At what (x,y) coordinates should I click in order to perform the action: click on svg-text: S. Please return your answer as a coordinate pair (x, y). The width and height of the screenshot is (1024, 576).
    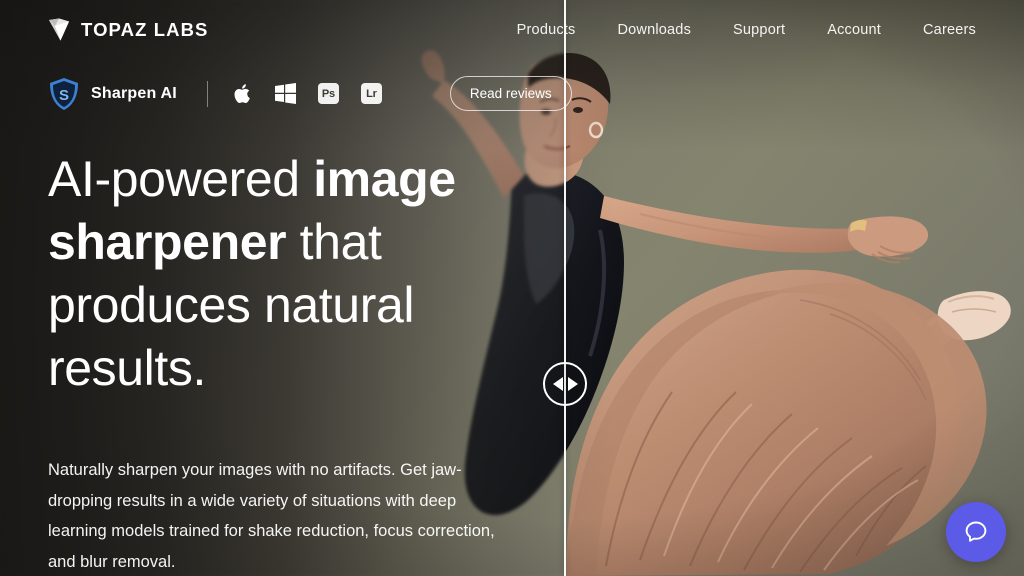
    Looking at the image, I should click on (64, 95).